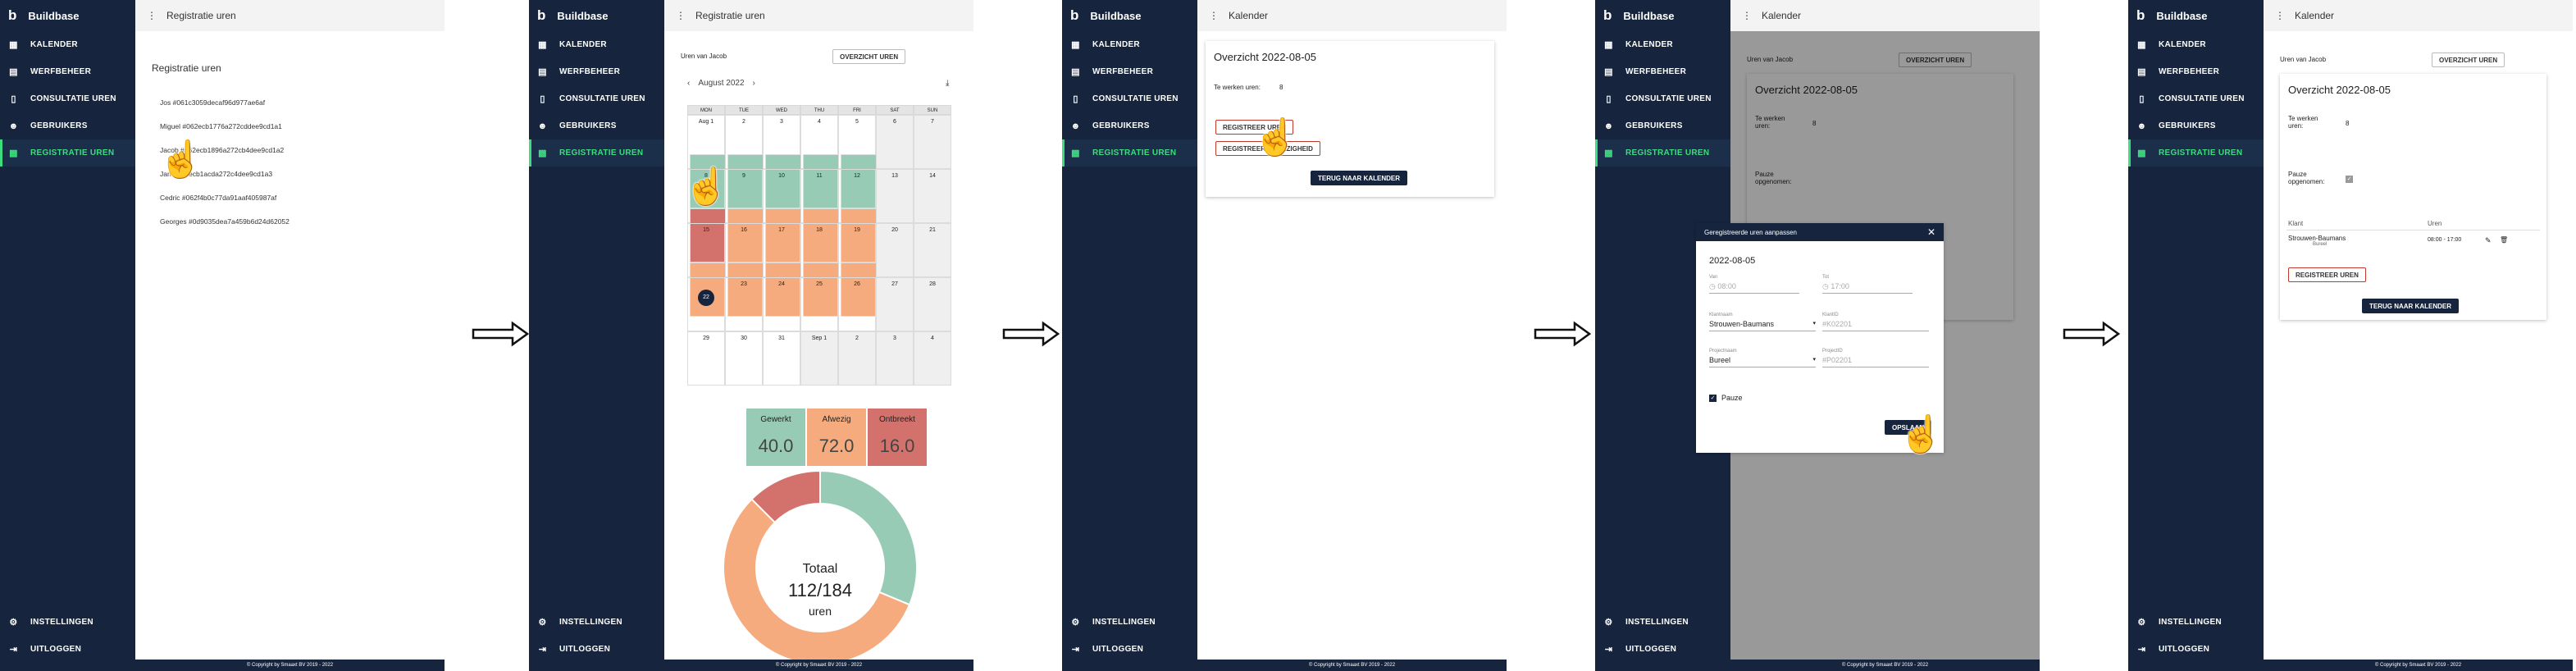 The image size is (2576, 671). Describe the element at coordinates (932, 142) in the screenshot. I see `calendar-day-cell: 7` at that location.